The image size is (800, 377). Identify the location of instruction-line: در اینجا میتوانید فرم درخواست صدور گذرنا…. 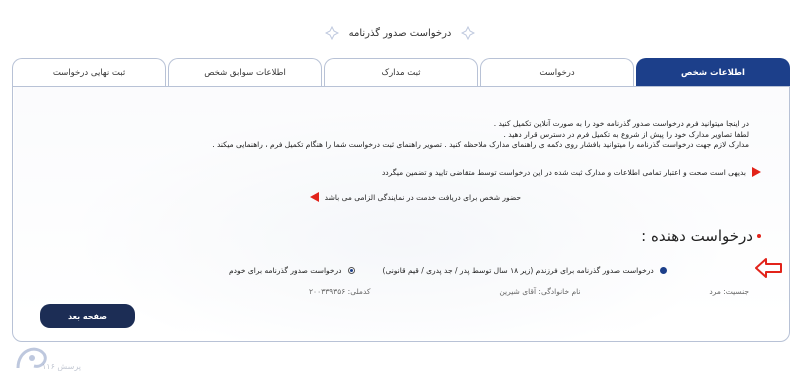
(621, 123).